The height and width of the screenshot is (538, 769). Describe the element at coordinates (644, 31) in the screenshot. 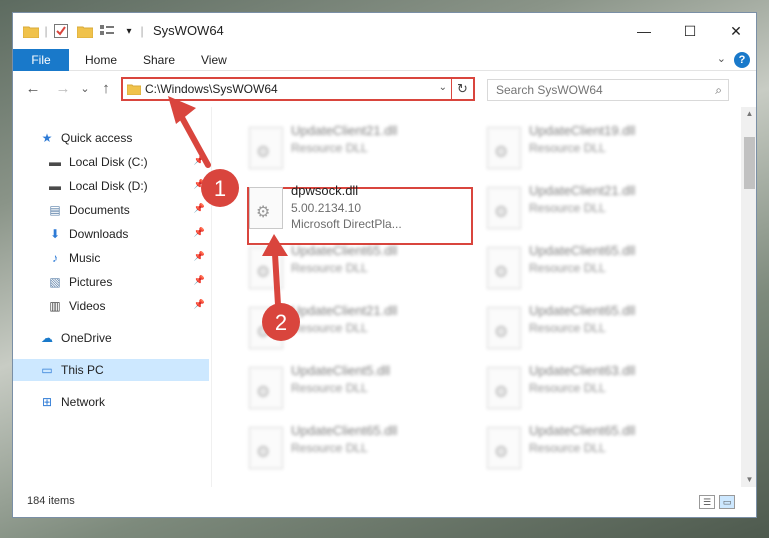

I see `minimize-button: —` at that location.